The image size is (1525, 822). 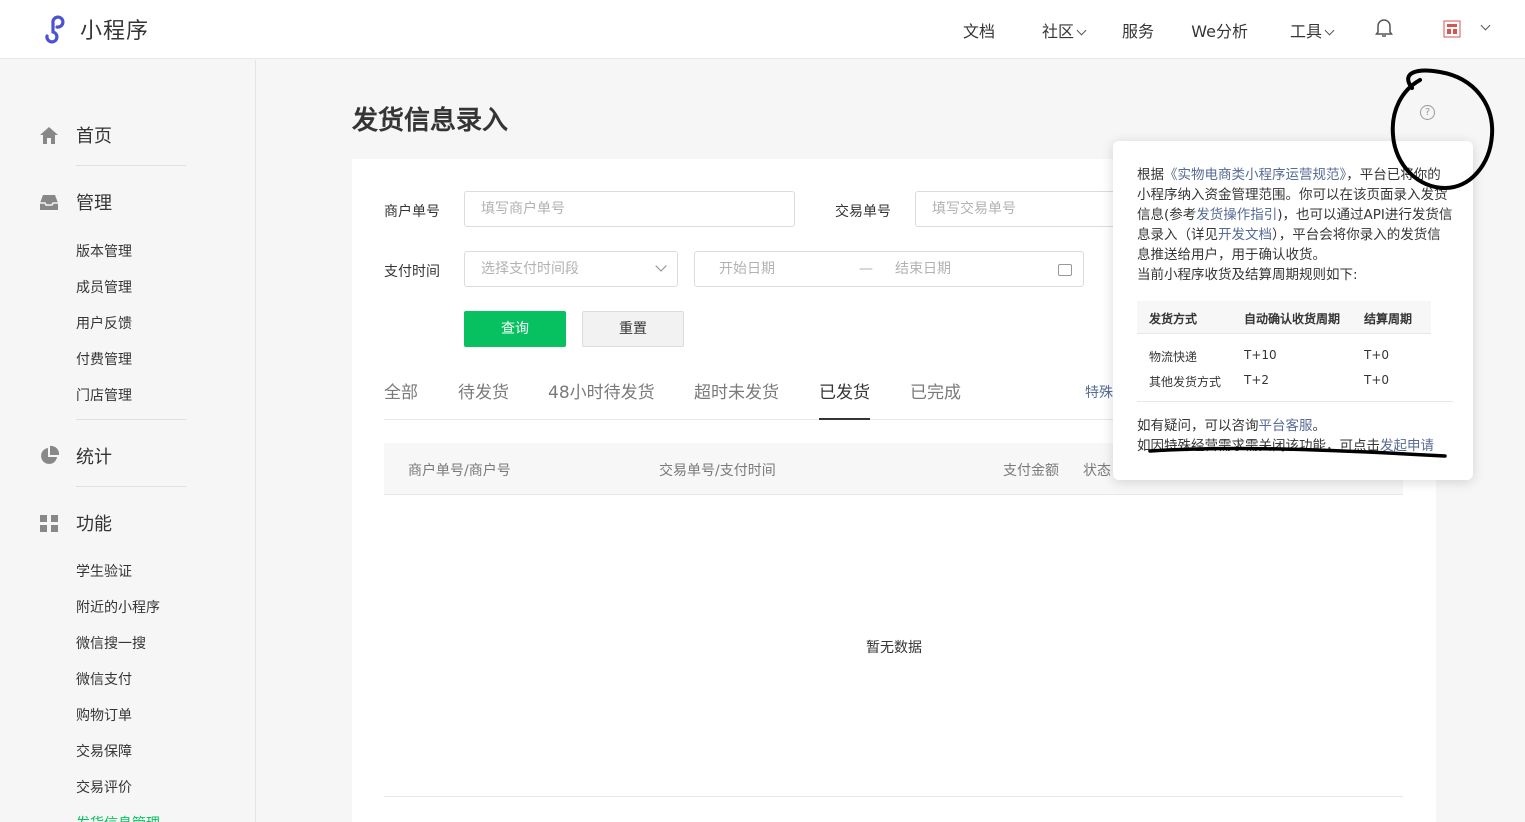 What do you see at coordinates (1198, 426) in the screenshot?
I see `popover-text: 如有疑问，可以咨询` at bounding box center [1198, 426].